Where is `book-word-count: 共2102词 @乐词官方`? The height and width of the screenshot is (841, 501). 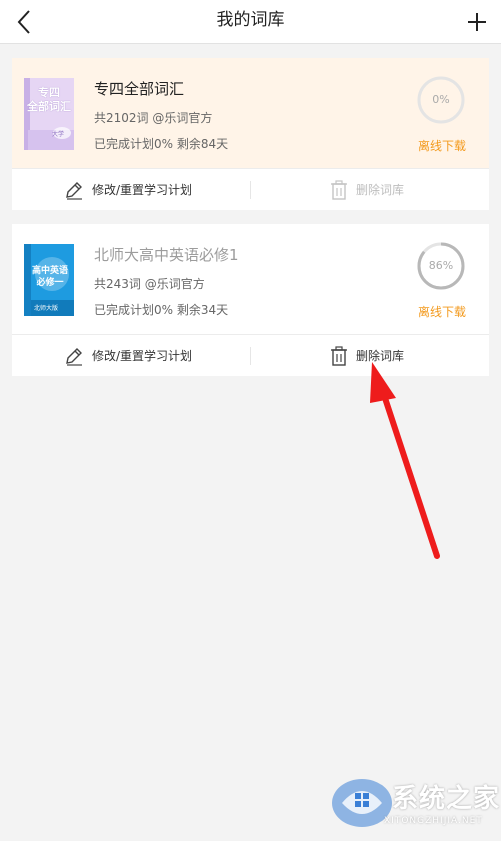
book-word-count: 共2102词 @乐词官方 is located at coordinates (153, 118).